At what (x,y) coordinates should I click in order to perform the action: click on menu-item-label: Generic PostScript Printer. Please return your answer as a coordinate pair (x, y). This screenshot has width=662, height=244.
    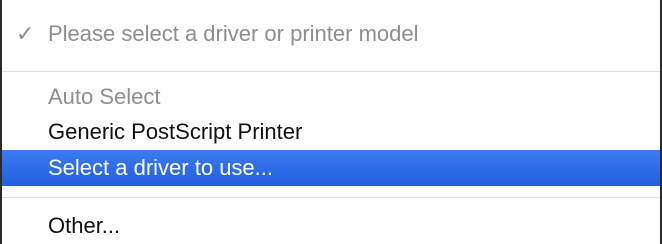
    Looking at the image, I should click on (175, 131).